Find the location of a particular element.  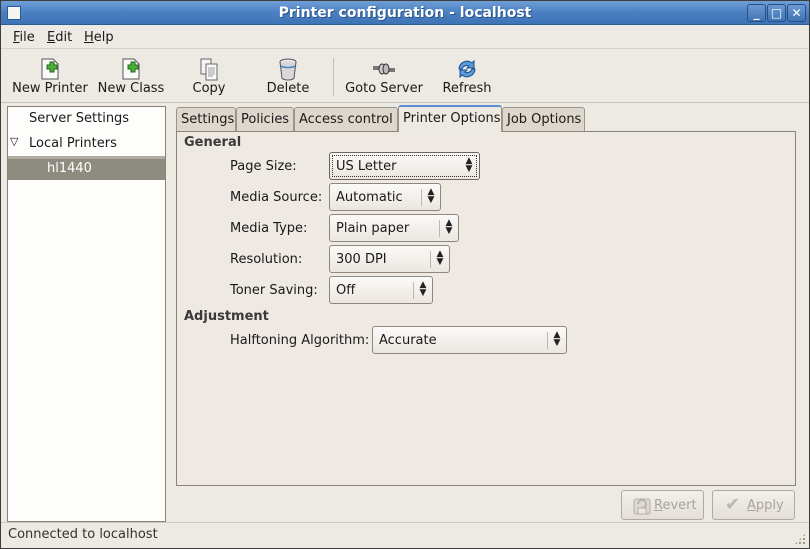

toner-saving-select: Off ▲ ▼ is located at coordinates (381, 290).